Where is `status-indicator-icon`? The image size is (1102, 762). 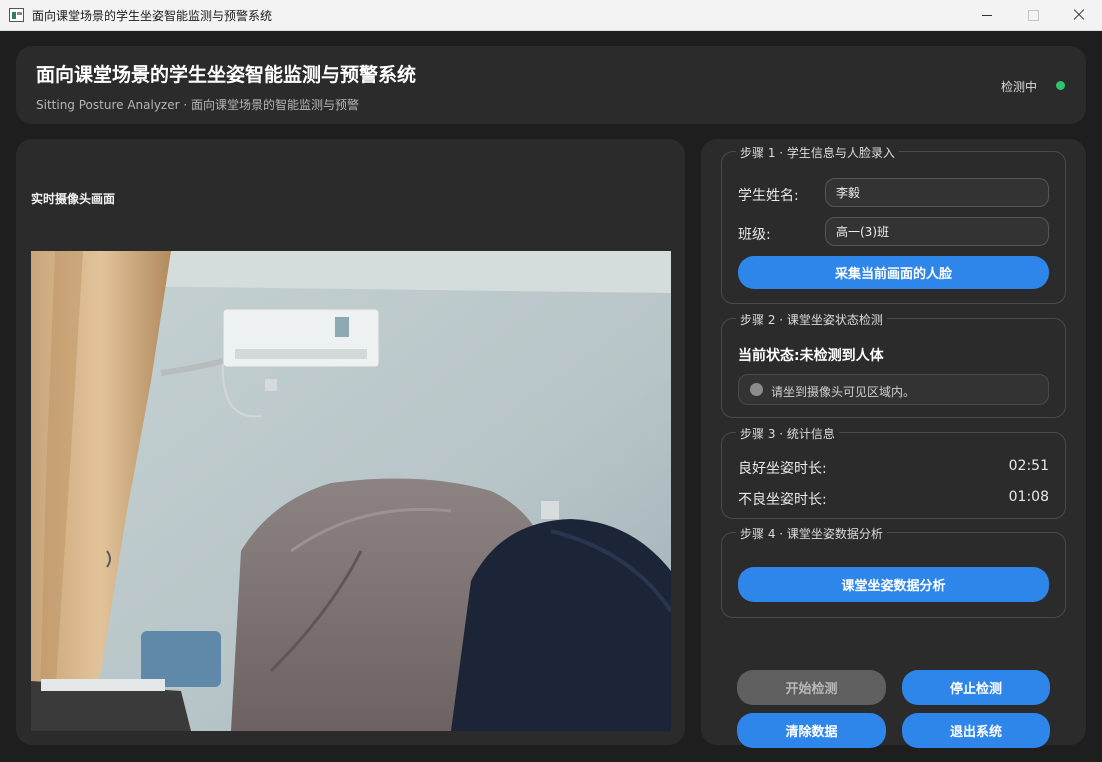
status-indicator-icon is located at coordinates (1060, 85).